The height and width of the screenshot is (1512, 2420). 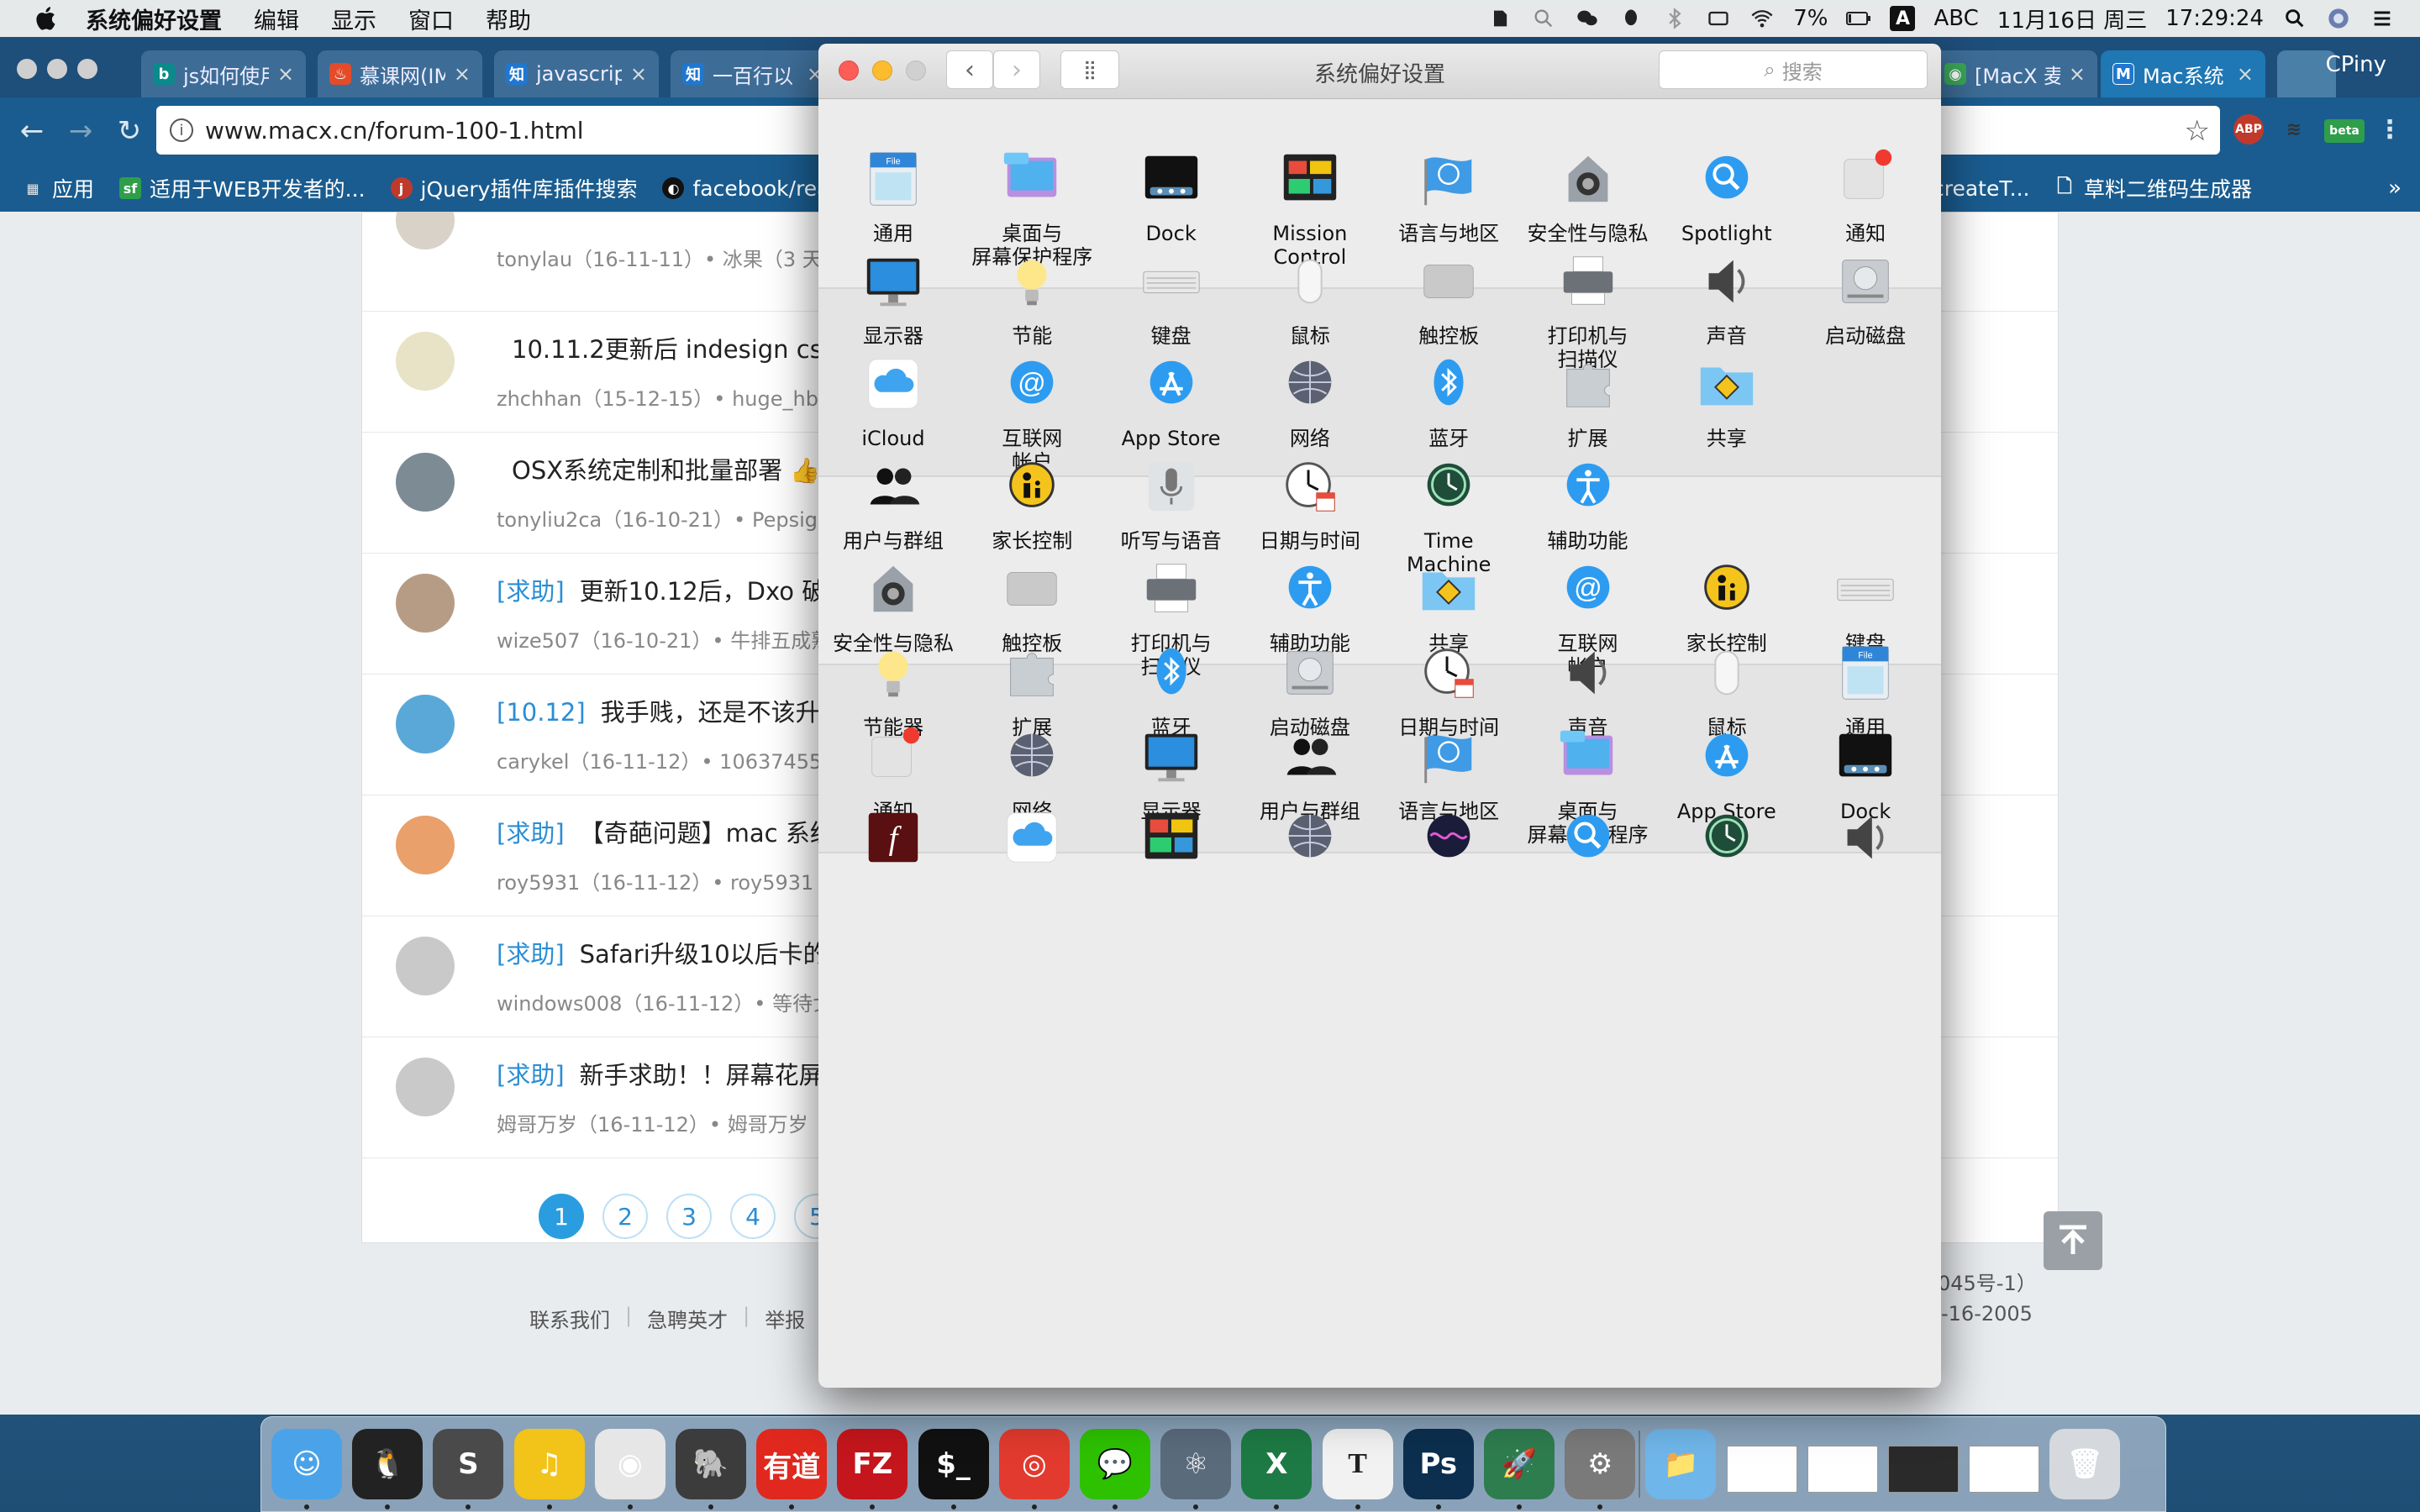 What do you see at coordinates (1727, 195) in the screenshot?
I see `pref-pane-spotlight: Spotlight` at bounding box center [1727, 195].